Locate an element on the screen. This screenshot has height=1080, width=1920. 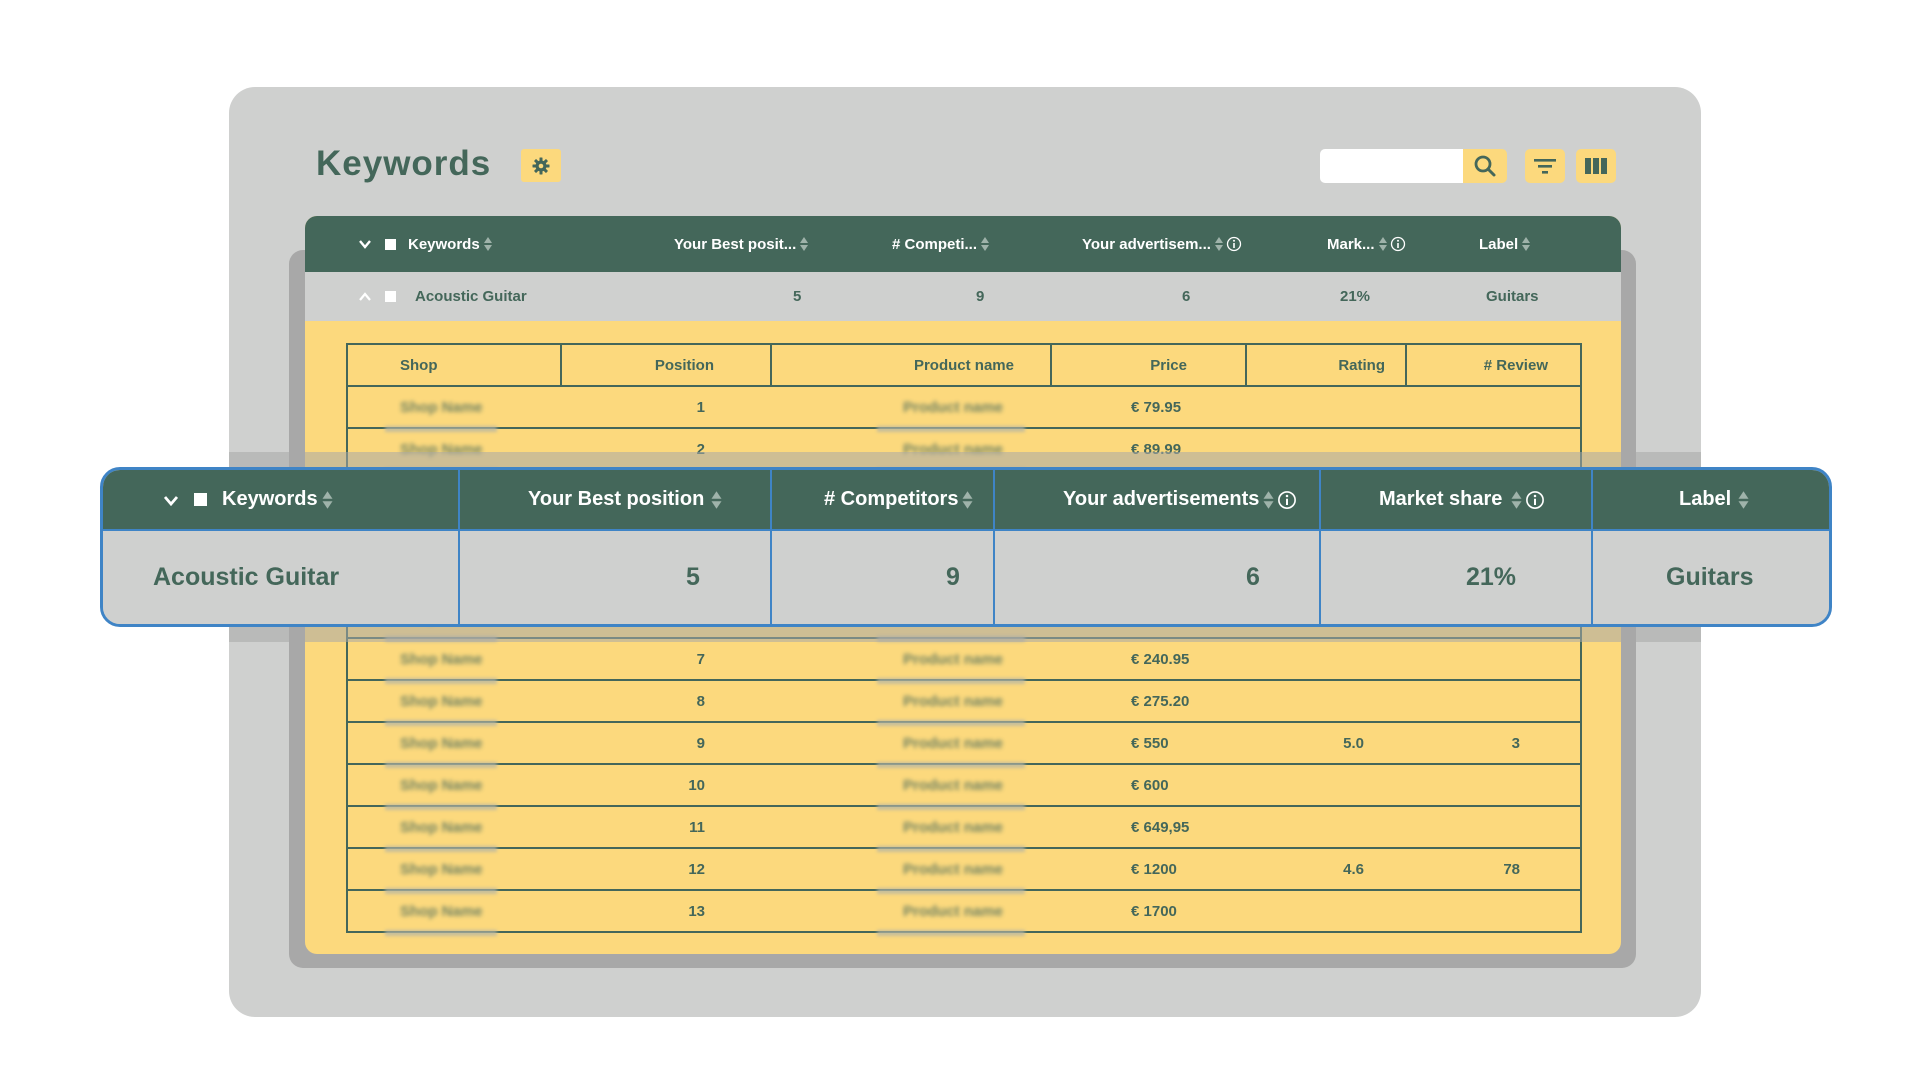
position-cell: 9 is located at coordinates (666, 743).